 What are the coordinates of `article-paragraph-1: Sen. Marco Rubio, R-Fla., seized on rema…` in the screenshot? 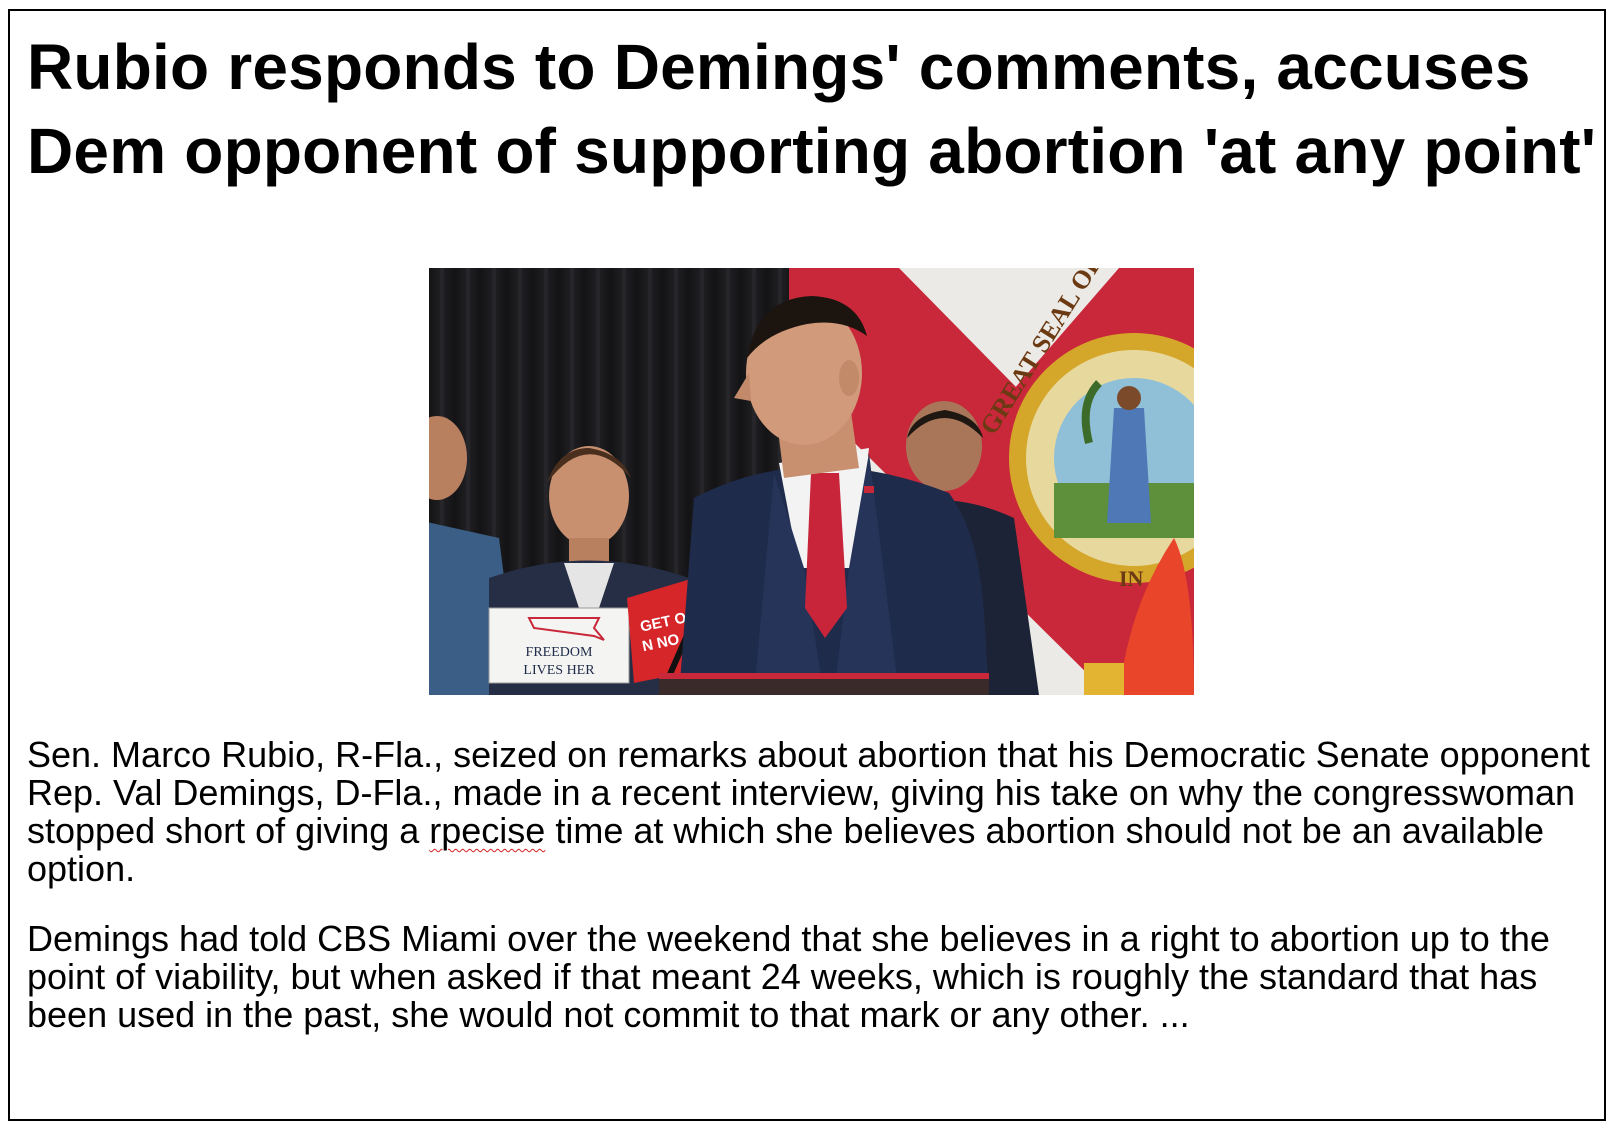 It's located at (812, 812).